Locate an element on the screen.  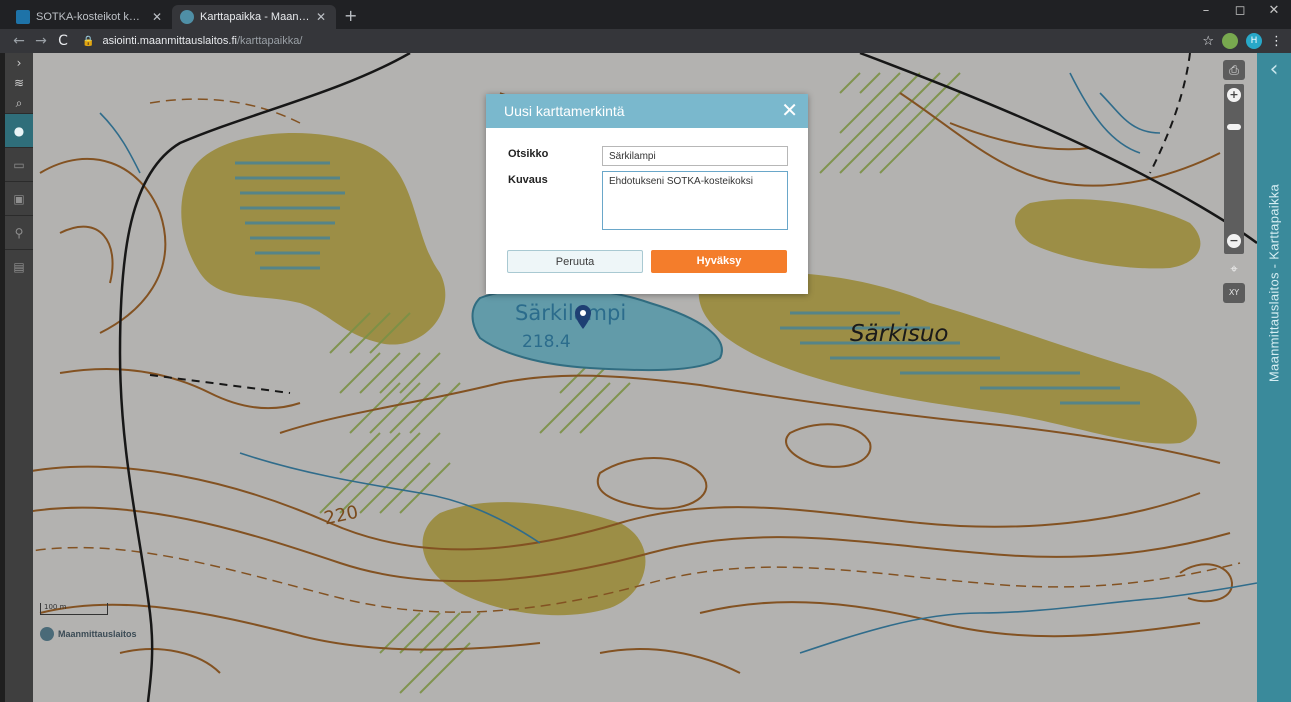
layers-icon: ≋ is located at coordinates (19, 83).